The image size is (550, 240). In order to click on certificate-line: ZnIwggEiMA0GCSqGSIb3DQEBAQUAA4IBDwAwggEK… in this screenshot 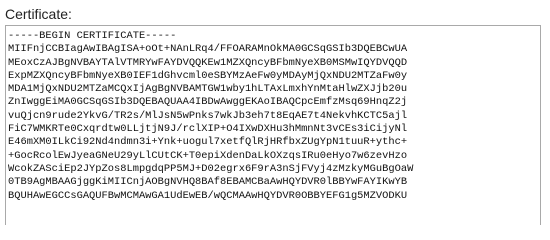, I will do `click(208, 102)`.